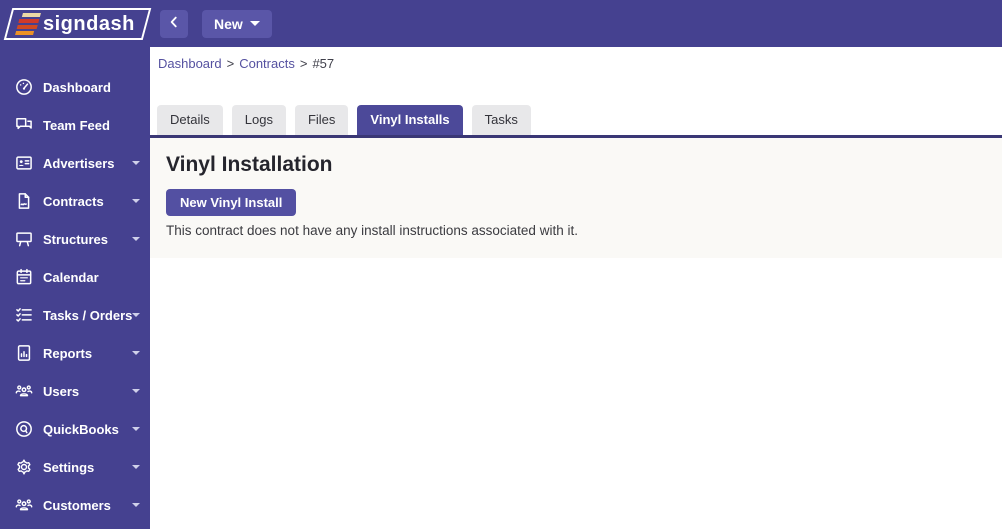 The height and width of the screenshot is (529, 1002). What do you see at coordinates (81, 429) in the screenshot?
I see `sidebar-item-label: QuickBooks` at bounding box center [81, 429].